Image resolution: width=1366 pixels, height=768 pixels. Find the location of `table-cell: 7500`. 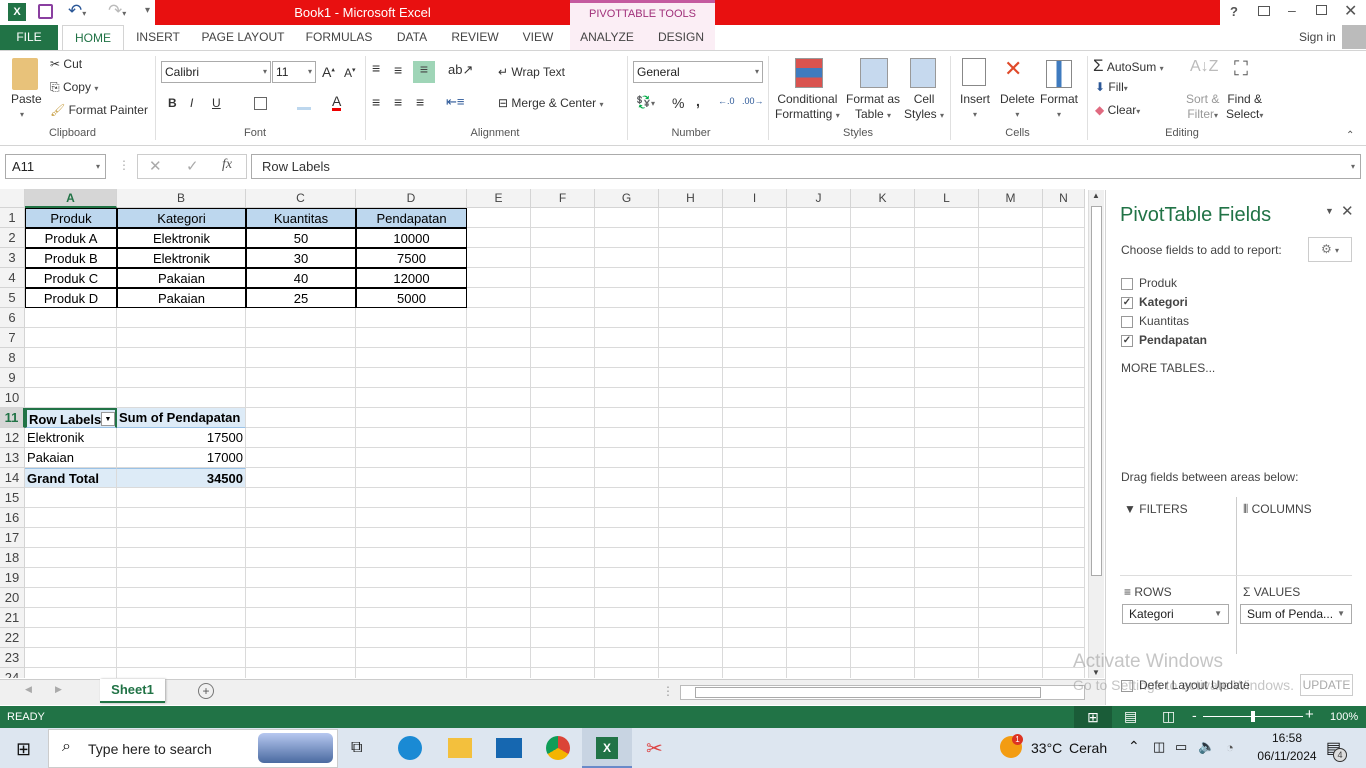

table-cell: 7500 is located at coordinates (411, 258).